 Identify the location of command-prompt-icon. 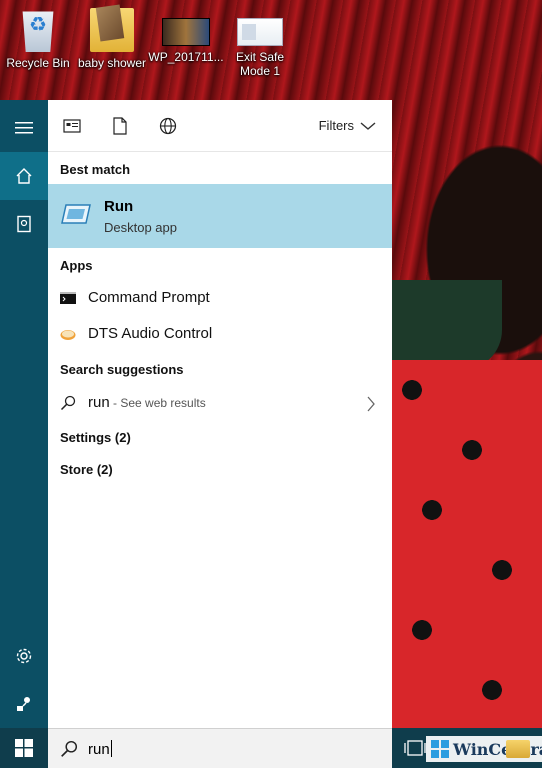
(68, 298).